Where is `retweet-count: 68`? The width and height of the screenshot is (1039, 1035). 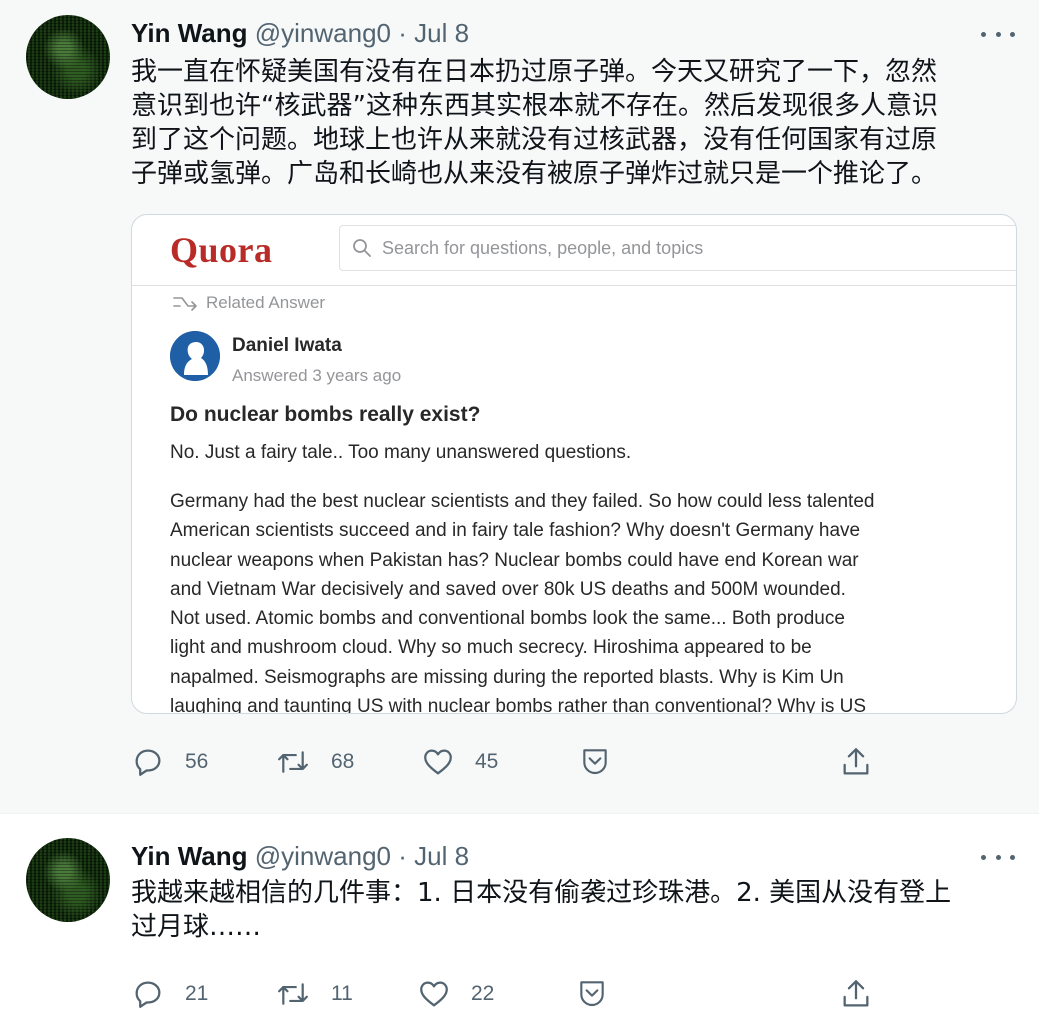
retweet-count: 68 is located at coordinates (343, 761).